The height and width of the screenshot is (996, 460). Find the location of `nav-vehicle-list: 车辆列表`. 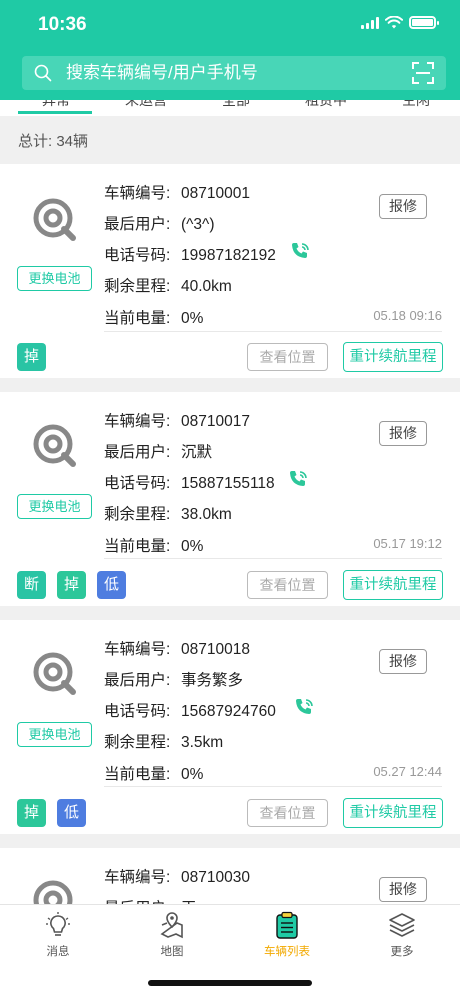

nav-vehicle-list: 车辆列表 is located at coordinates (287, 935).